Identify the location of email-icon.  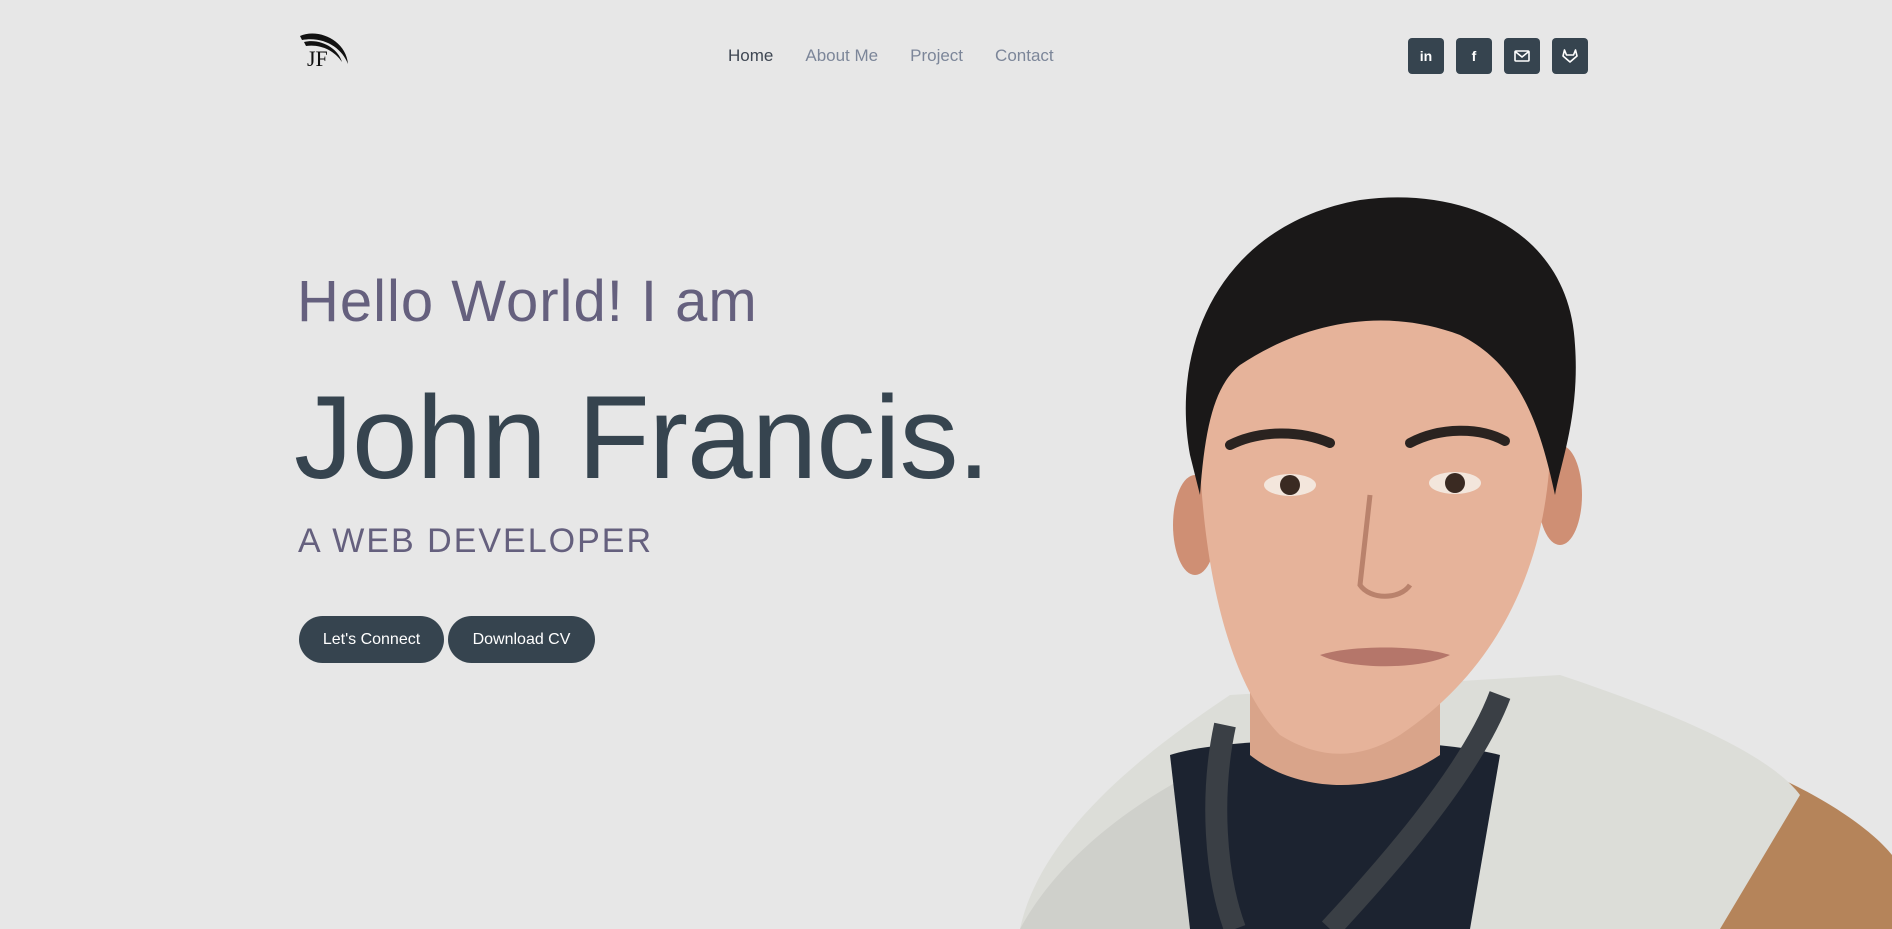
(1522, 56).